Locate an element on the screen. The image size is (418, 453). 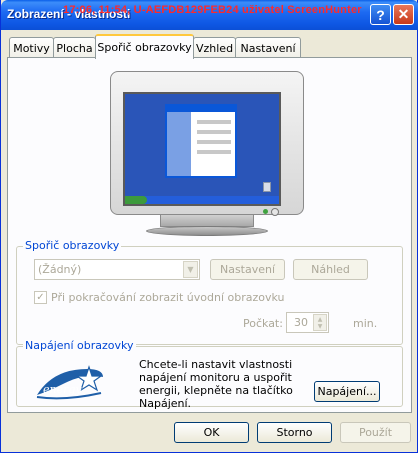
monitor-bezel is located at coordinates (207, 143).